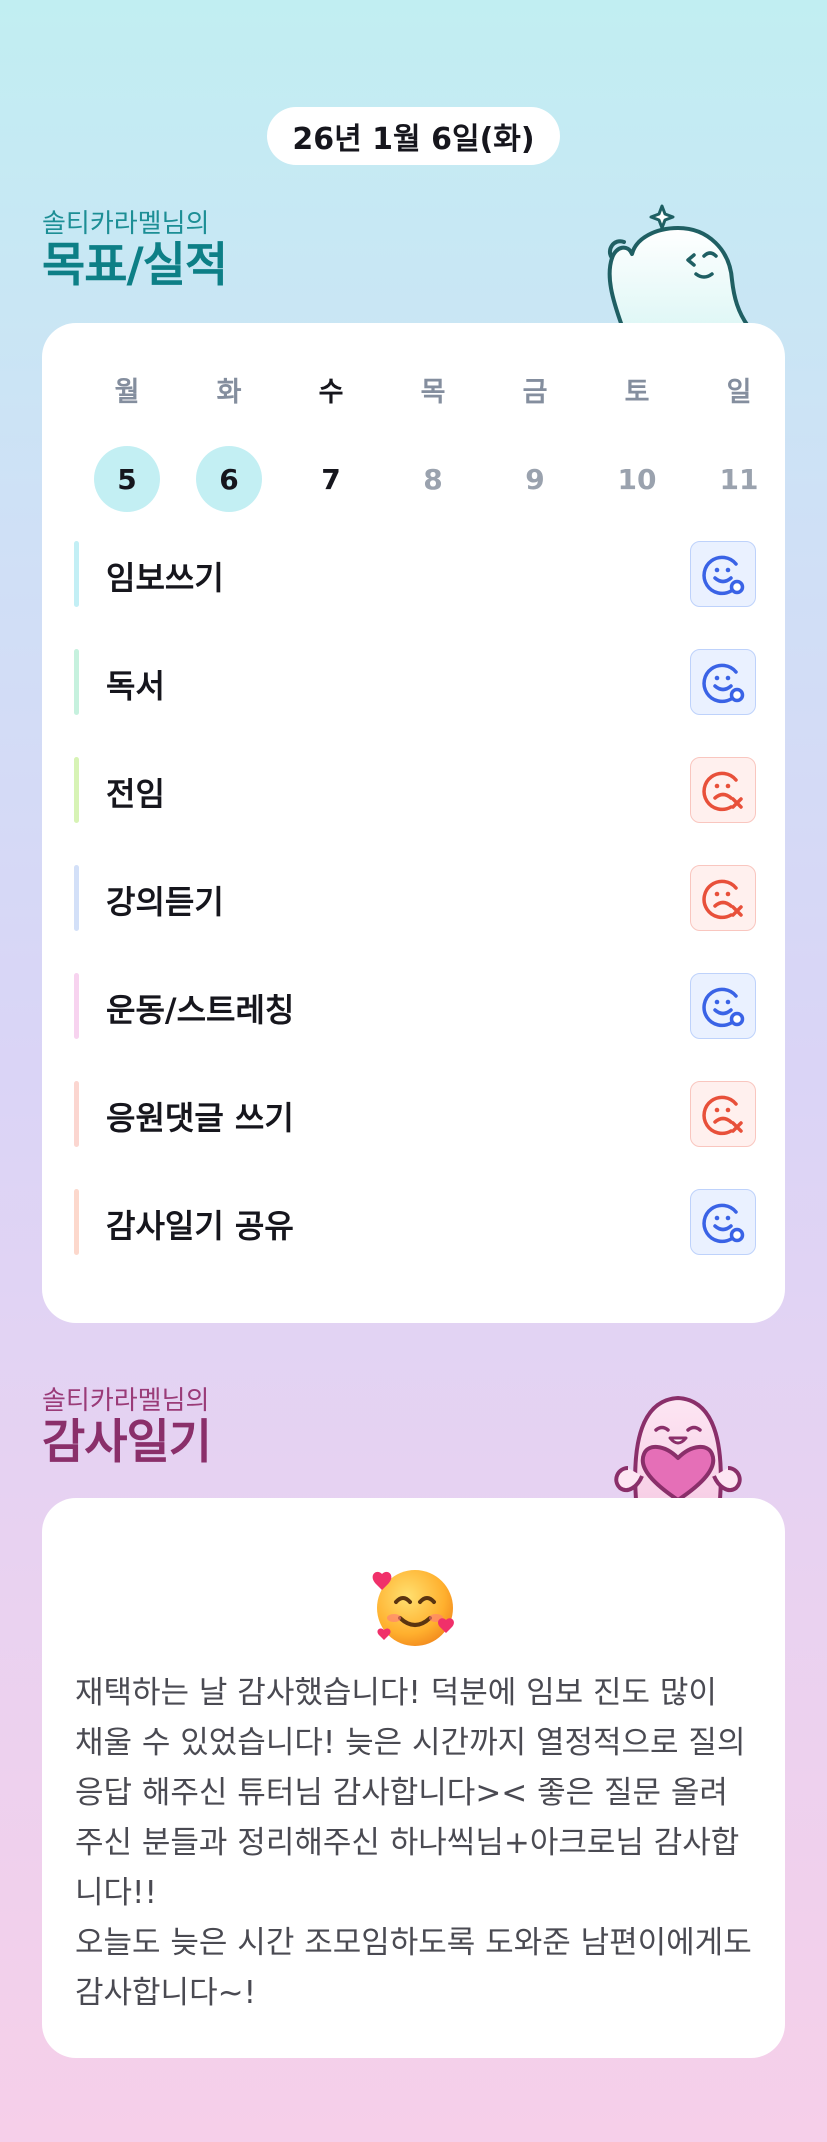 This screenshot has height=2142, width=827. What do you see at coordinates (135, 794) in the screenshot?
I see `goal-label: 전임` at bounding box center [135, 794].